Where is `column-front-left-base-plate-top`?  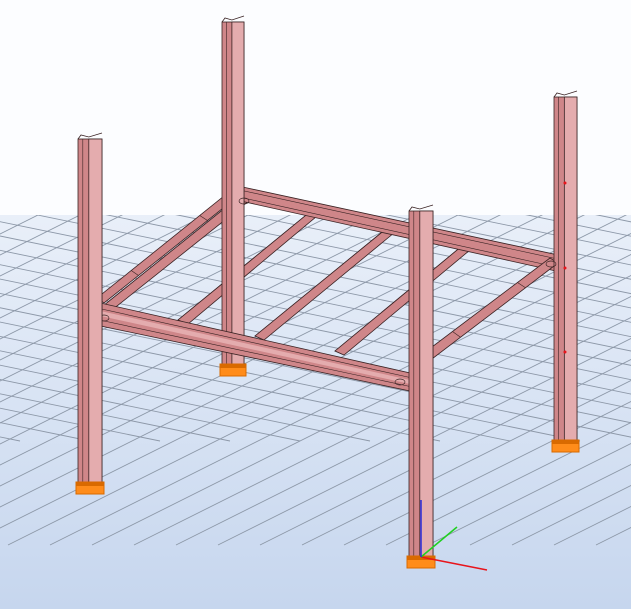
column-front-left-base-plate-top is located at coordinates (90, 484).